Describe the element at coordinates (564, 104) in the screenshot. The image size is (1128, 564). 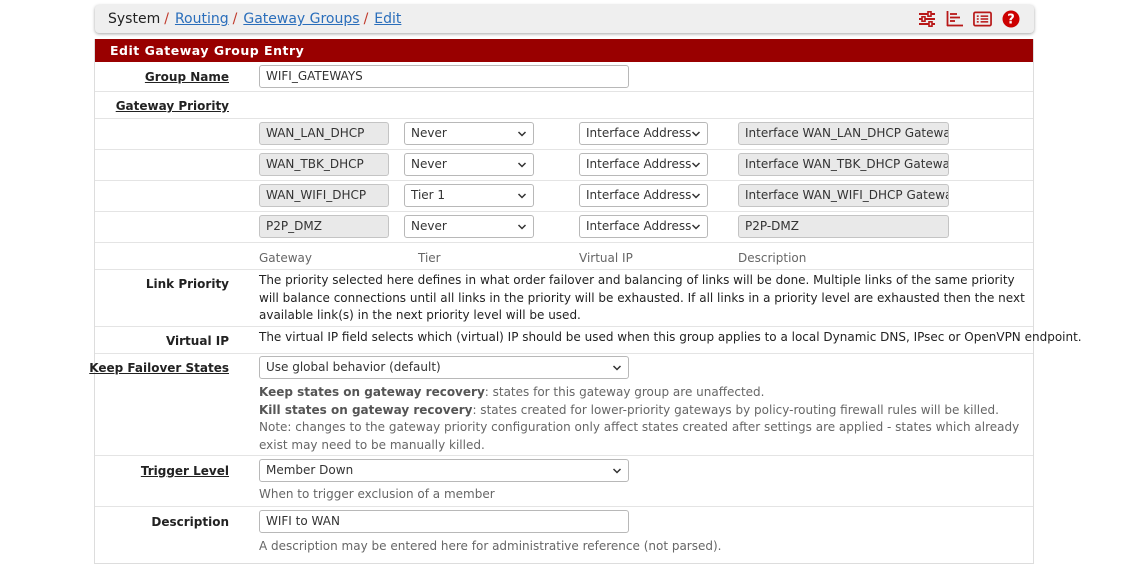
I see `gateway-priority-row: Gateway Priority` at that location.